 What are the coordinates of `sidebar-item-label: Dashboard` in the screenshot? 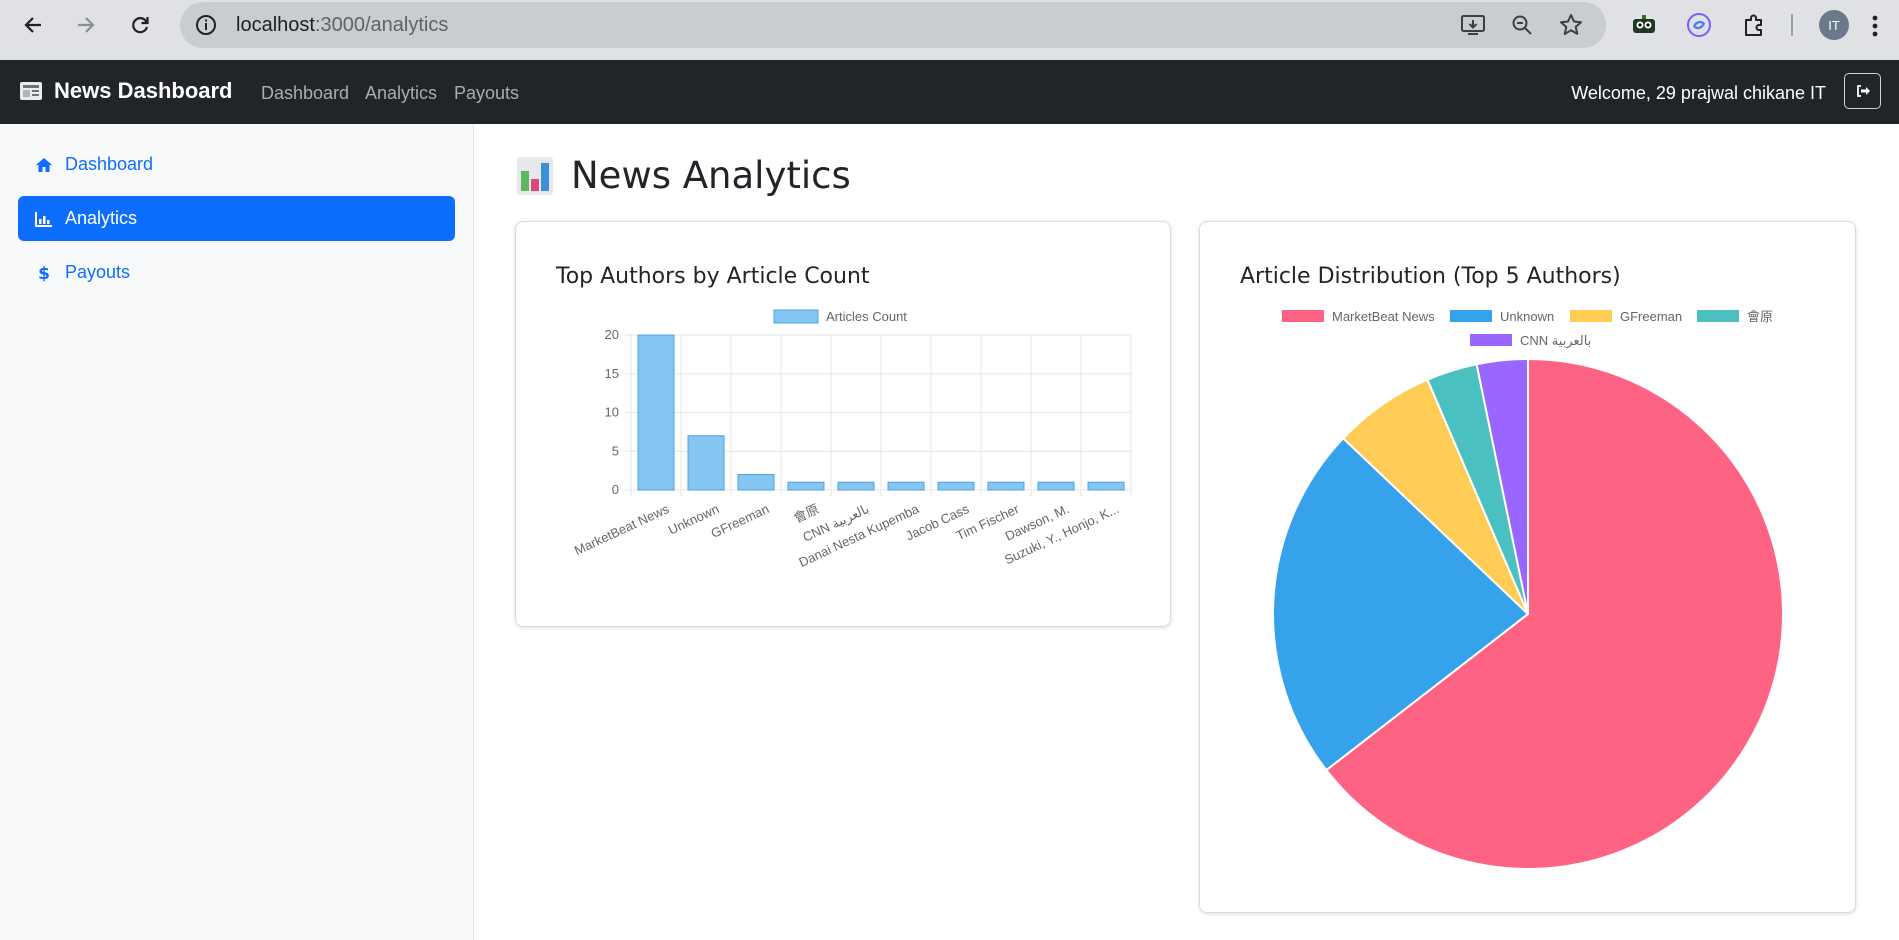 It's located at (109, 164).